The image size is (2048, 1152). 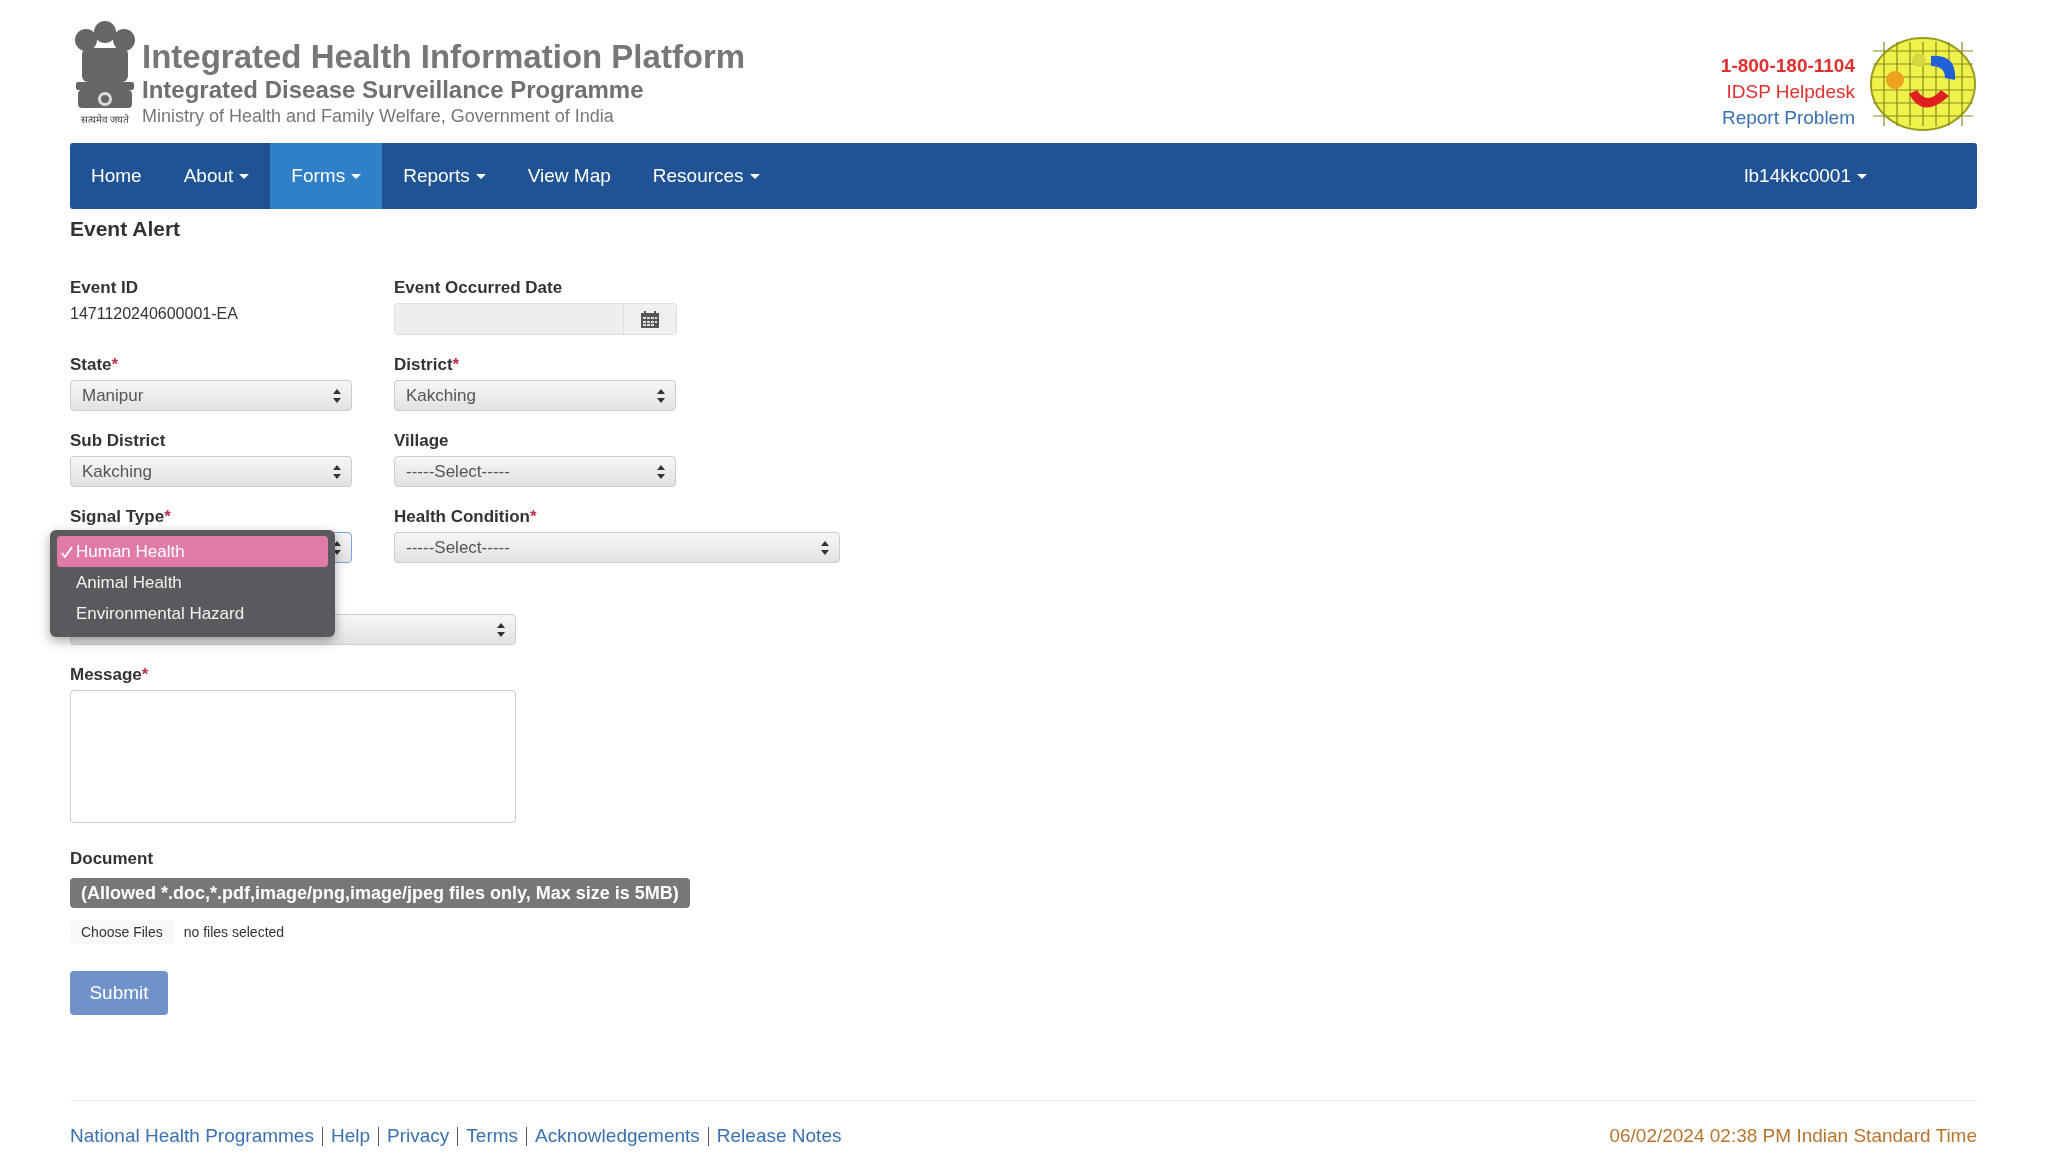 I want to click on file-status-text: no files selected, so click(x=234, y=932).